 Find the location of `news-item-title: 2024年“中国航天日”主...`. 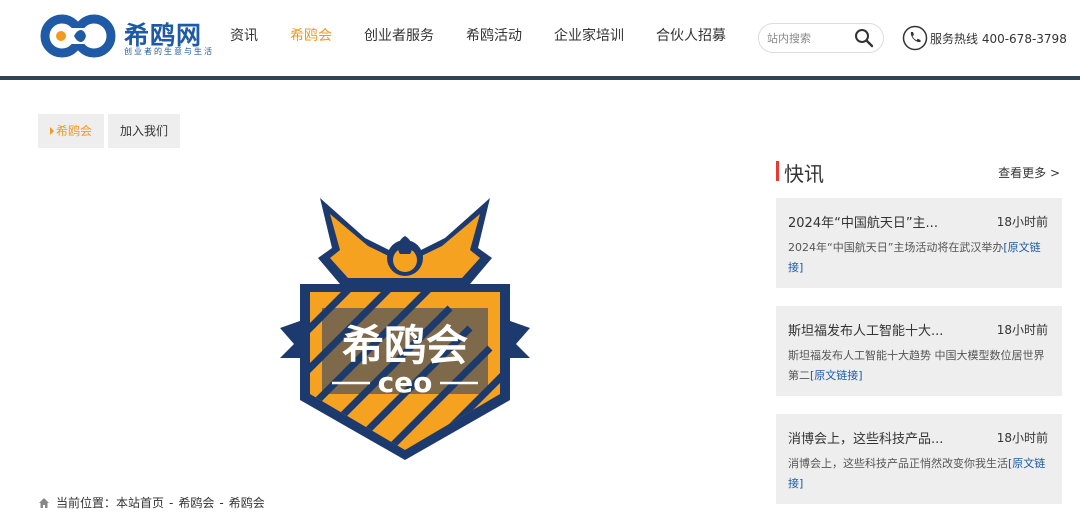

news-item-title: 2024年“中国航天日”主... is located at coordinates (863, 223).